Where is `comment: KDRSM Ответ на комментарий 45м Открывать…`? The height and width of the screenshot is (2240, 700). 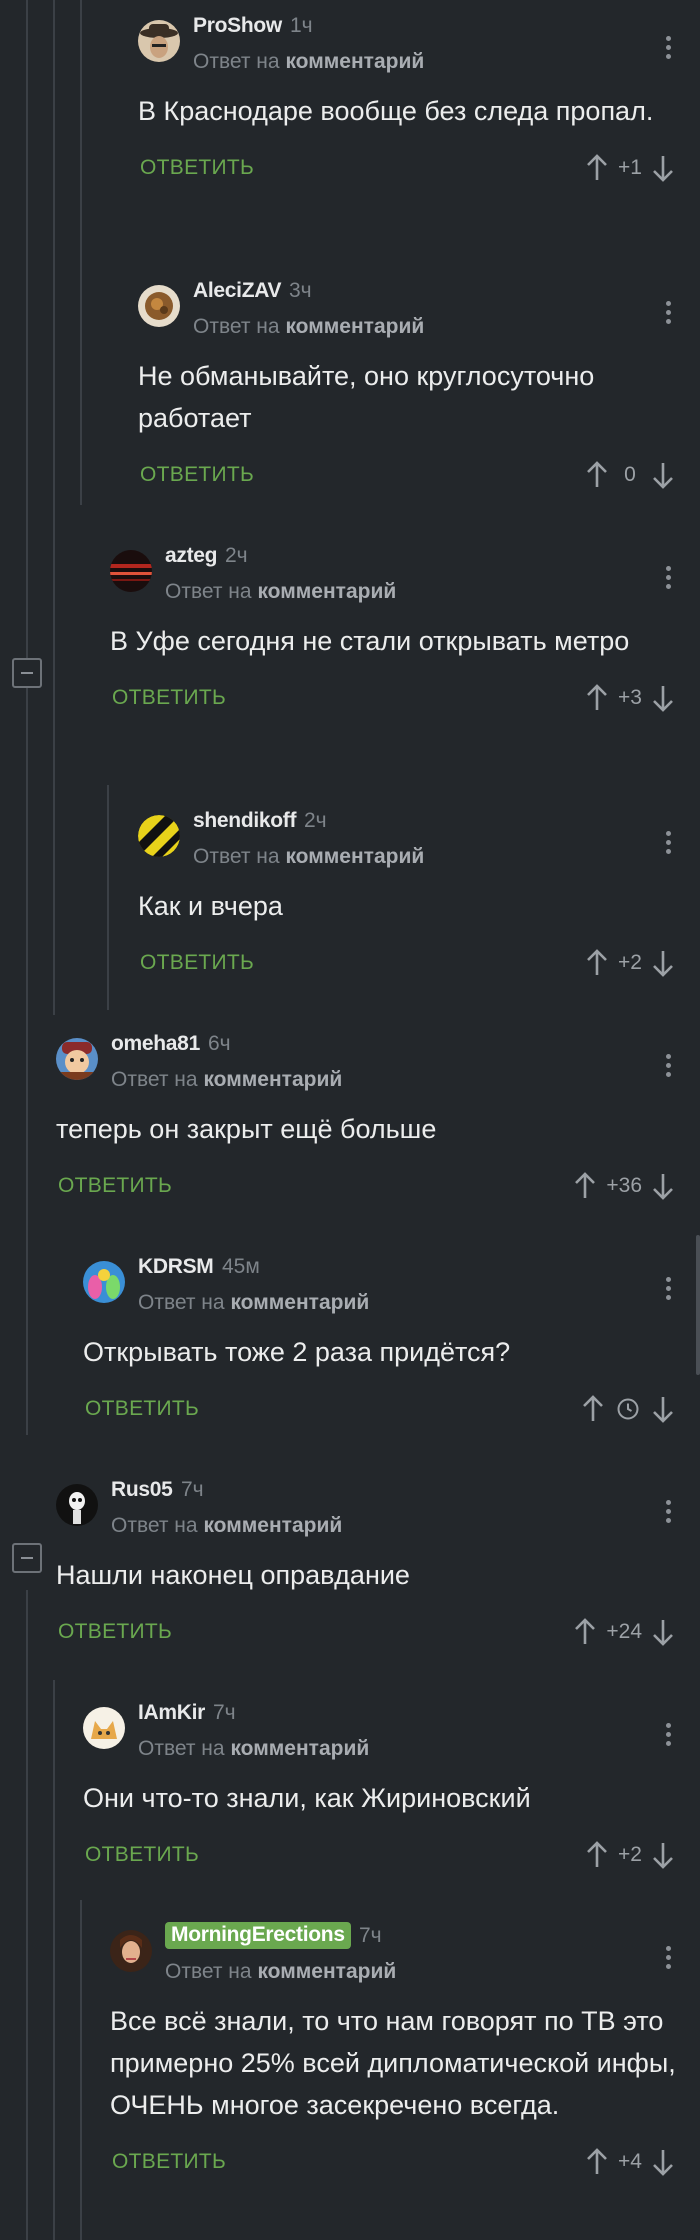
comment: KDRSM Ответ на комментарий 45м Открывать… is located at coordinates (391, 1345).